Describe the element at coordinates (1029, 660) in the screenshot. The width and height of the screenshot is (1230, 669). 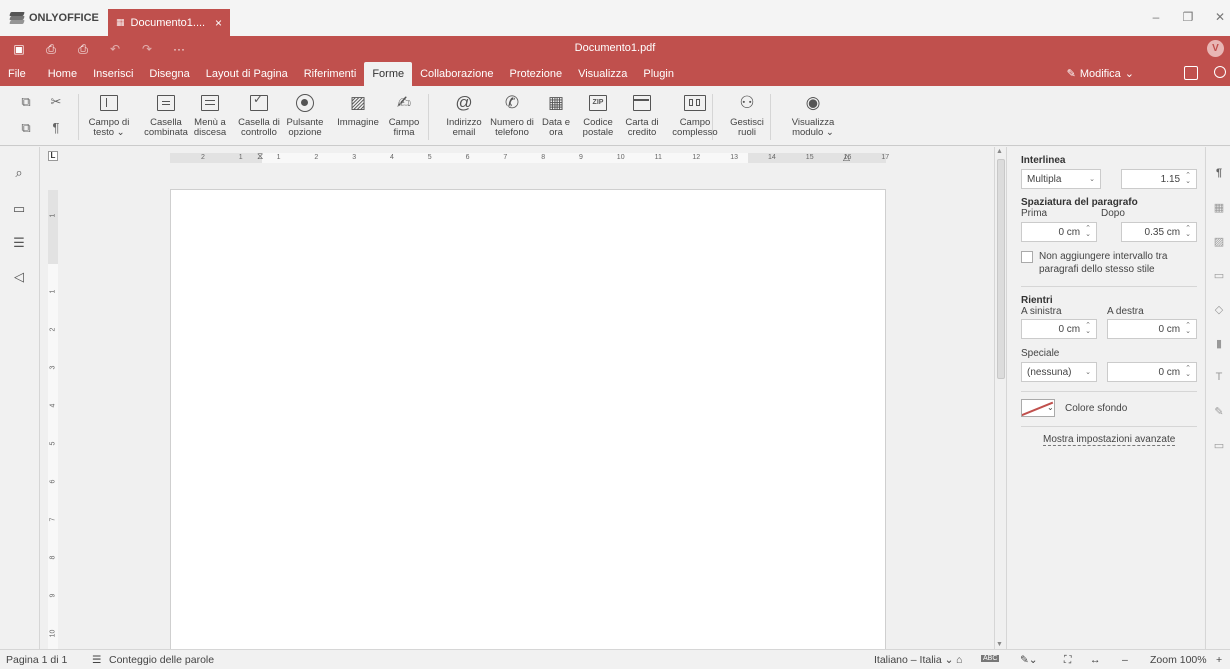
I see `track-changes-icon: ✎⌄` at that location.